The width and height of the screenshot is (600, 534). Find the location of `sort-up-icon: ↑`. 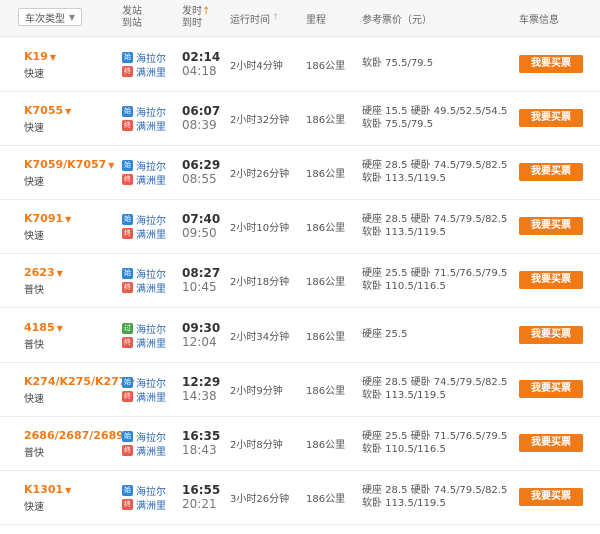

sort-up-icon: ↑ is located at coordinates (206, 11).